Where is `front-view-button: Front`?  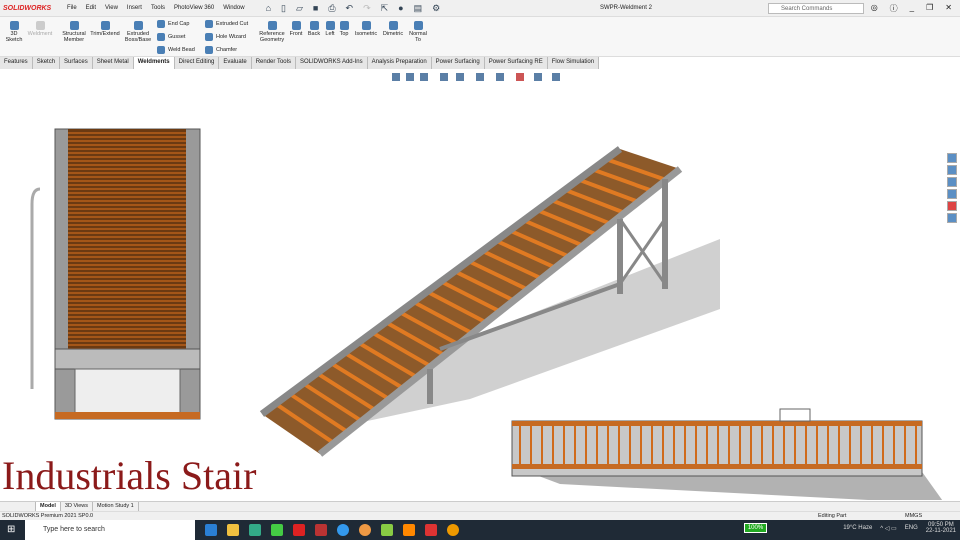
front-view-button: Front is located at coordinates (296, 28).